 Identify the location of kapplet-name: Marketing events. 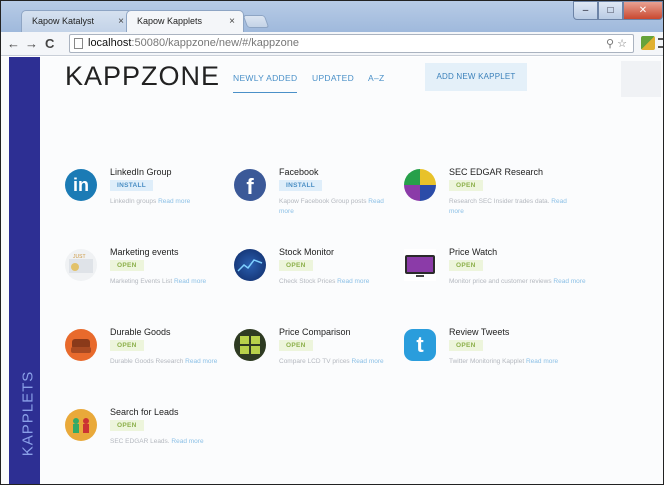
(144, 252).